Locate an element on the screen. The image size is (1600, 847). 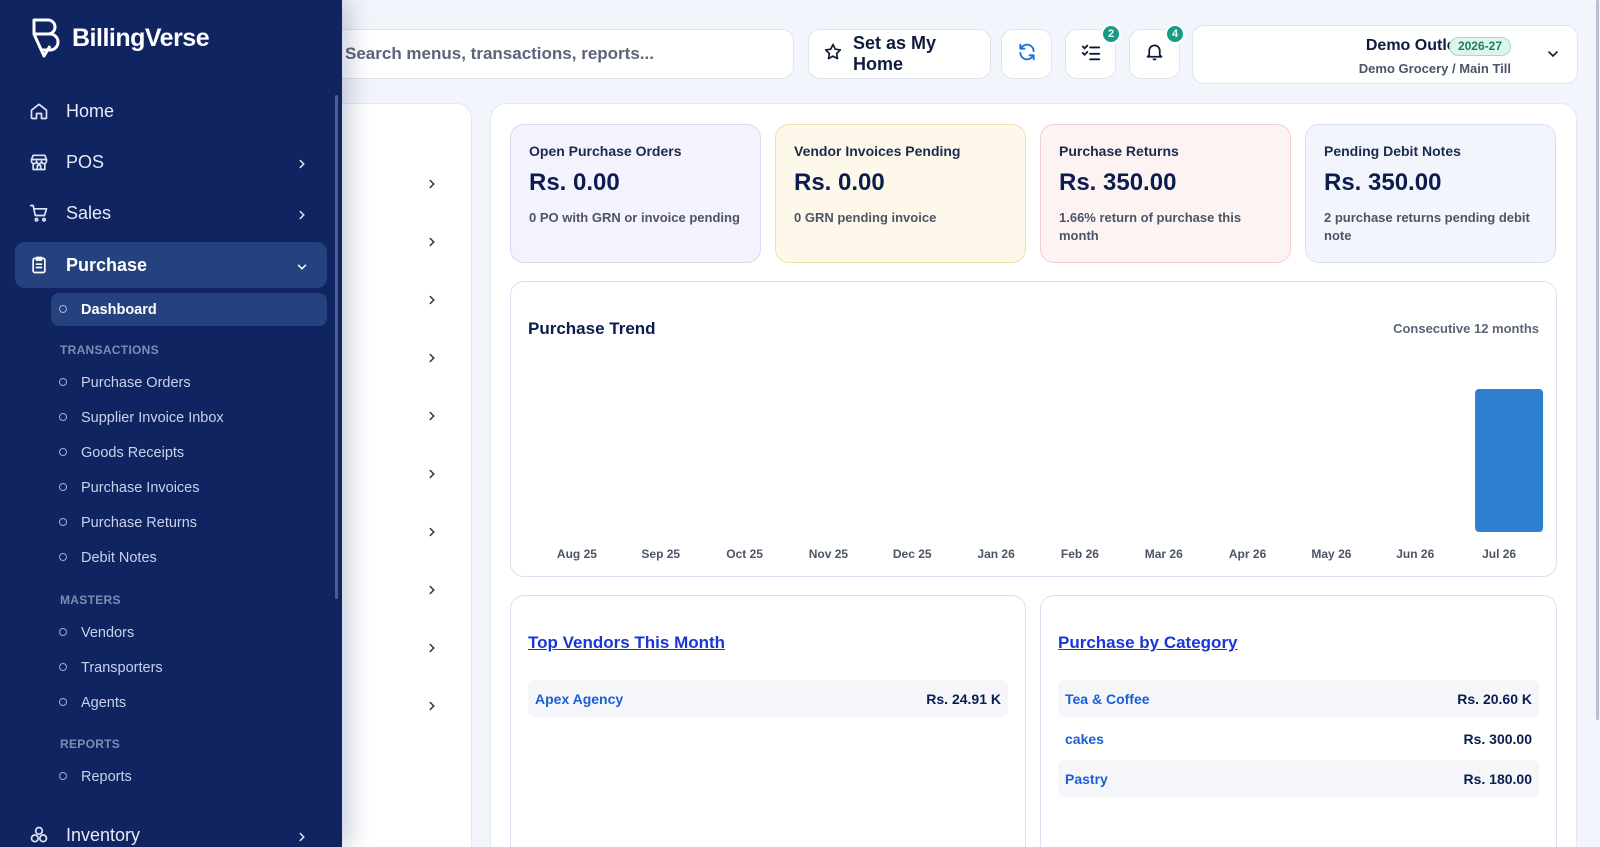
page-scrollbar is located at coordinates (1597, 360).